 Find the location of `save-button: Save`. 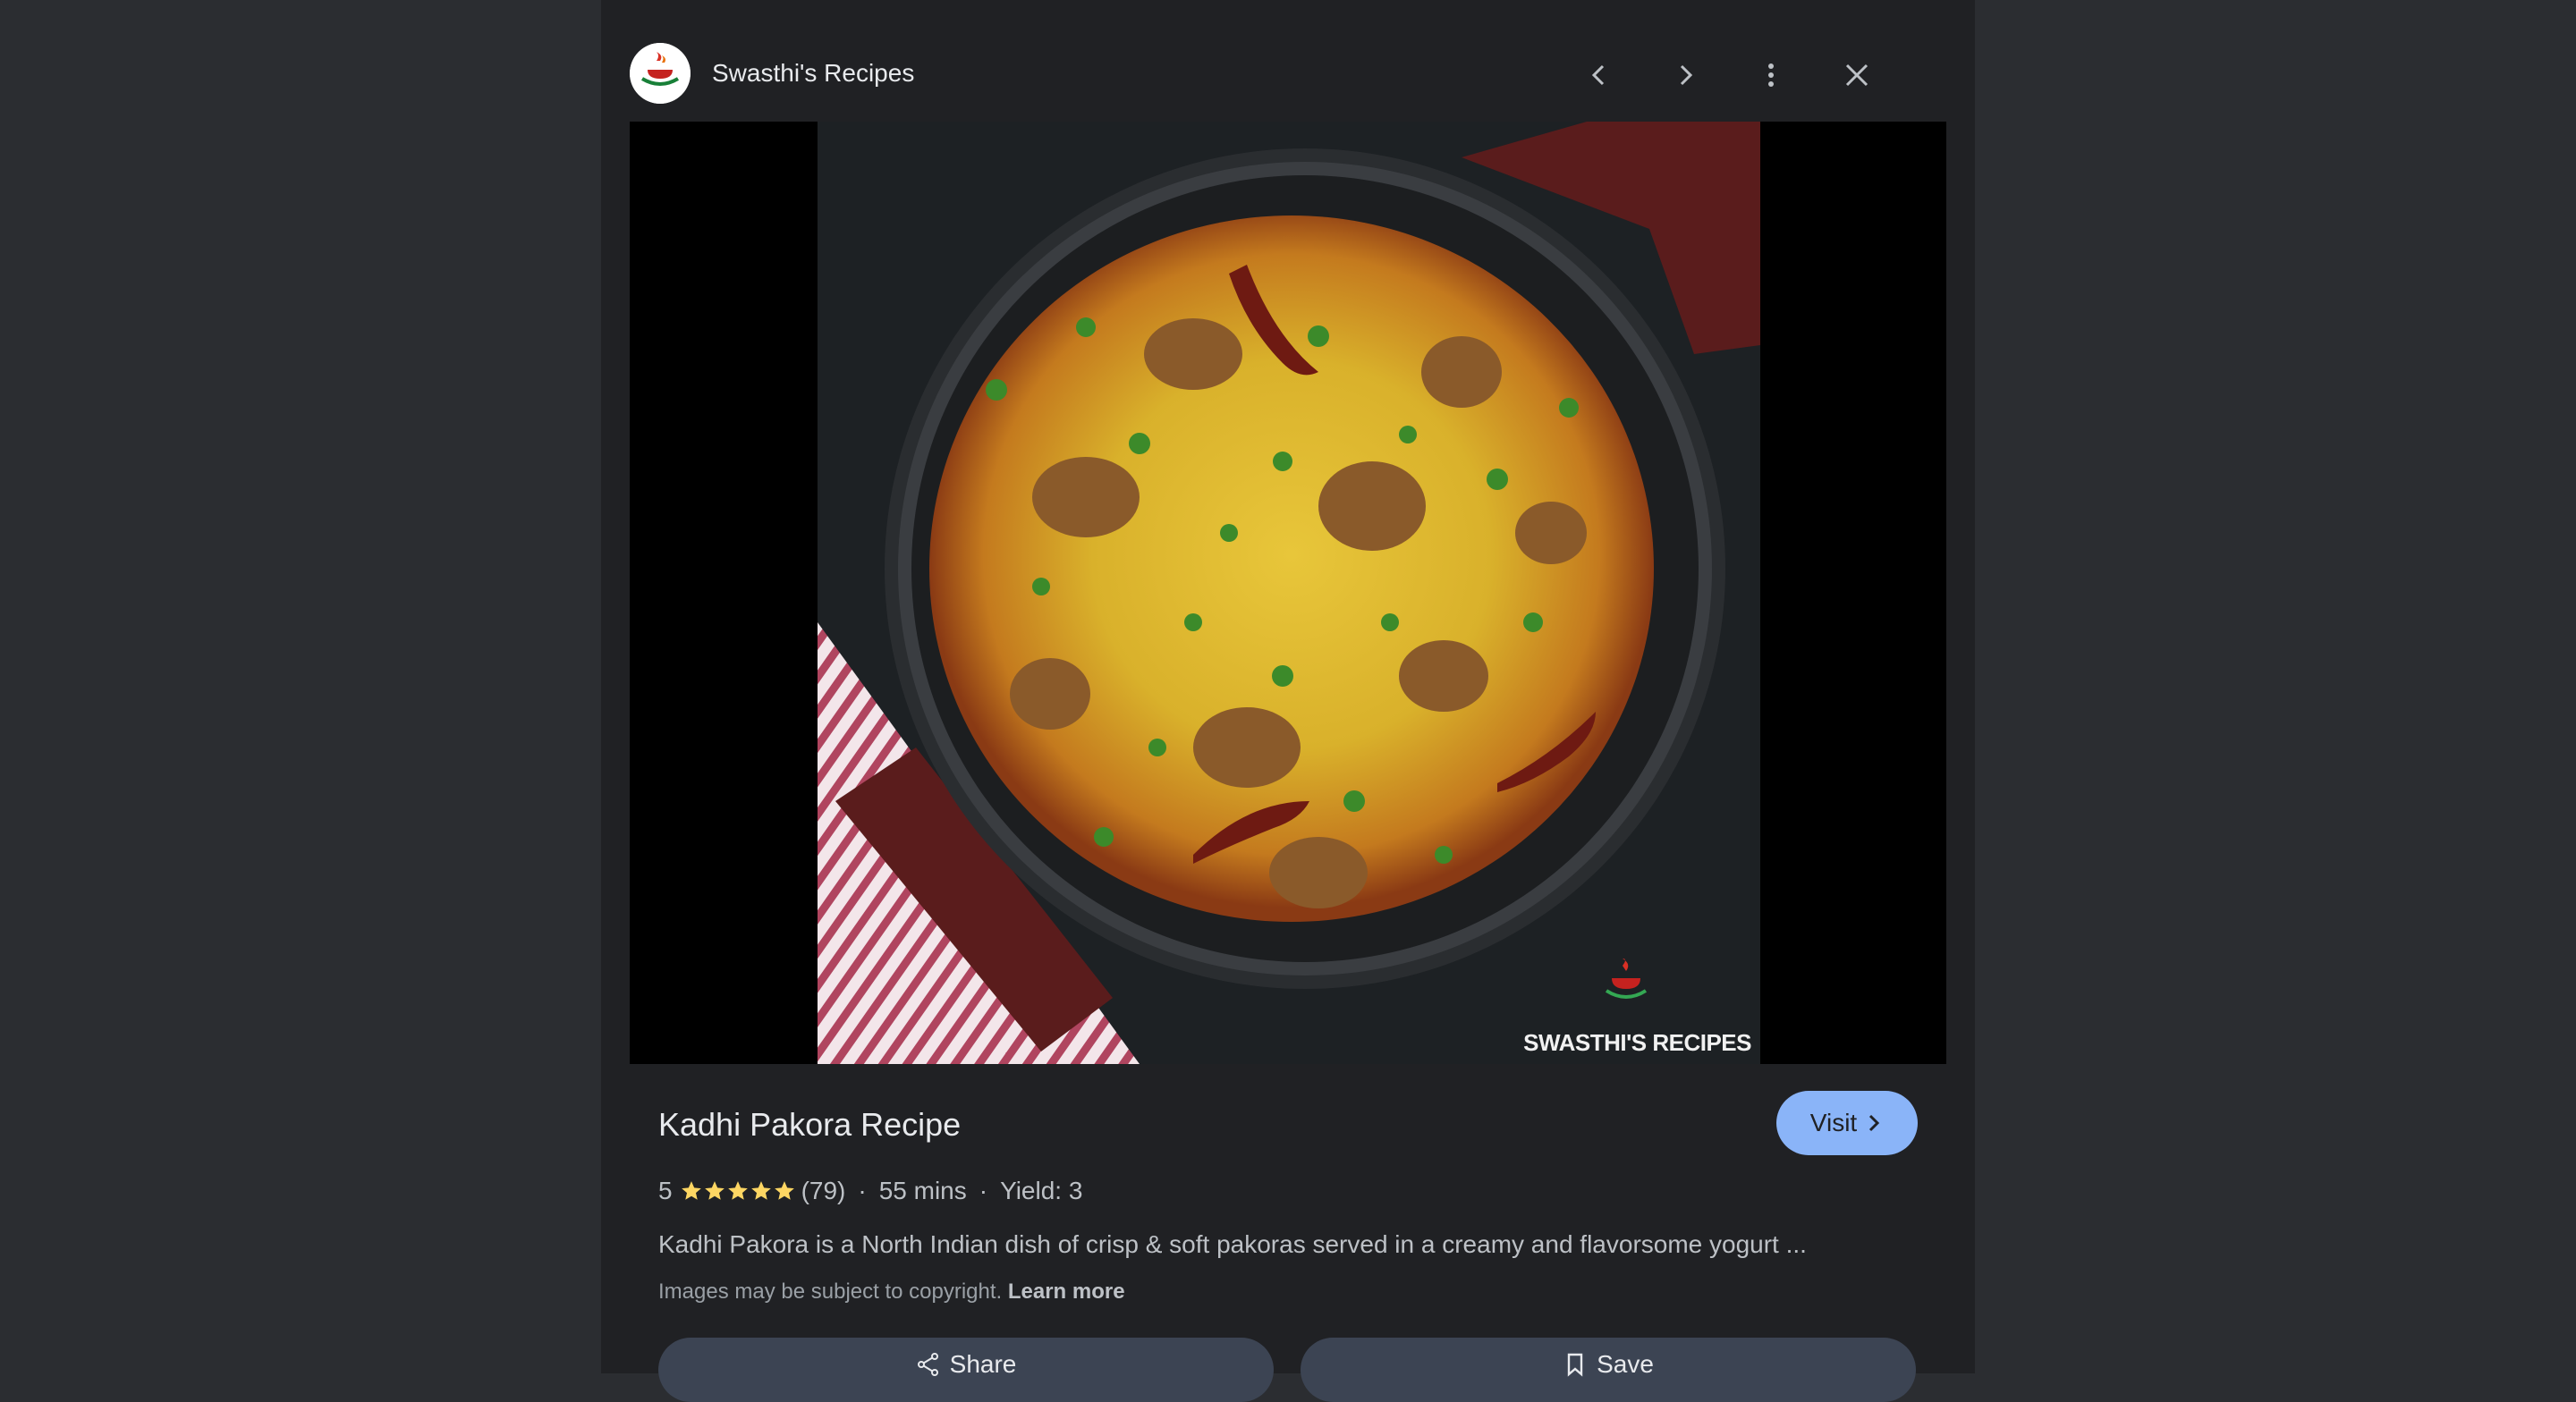

save-button: Save is located at coordinates (1608, 1370).